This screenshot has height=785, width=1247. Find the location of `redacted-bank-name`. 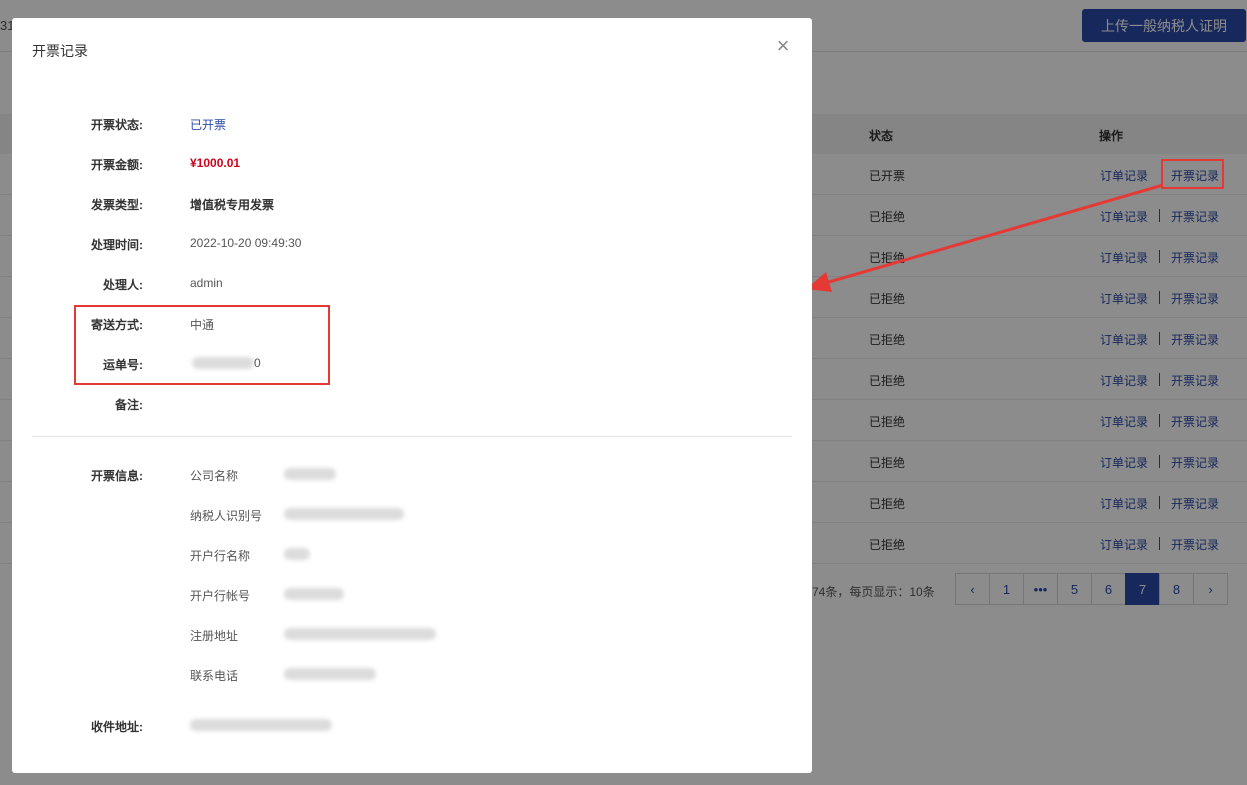

redacted-bank-name is located at coordinates (297, 554).